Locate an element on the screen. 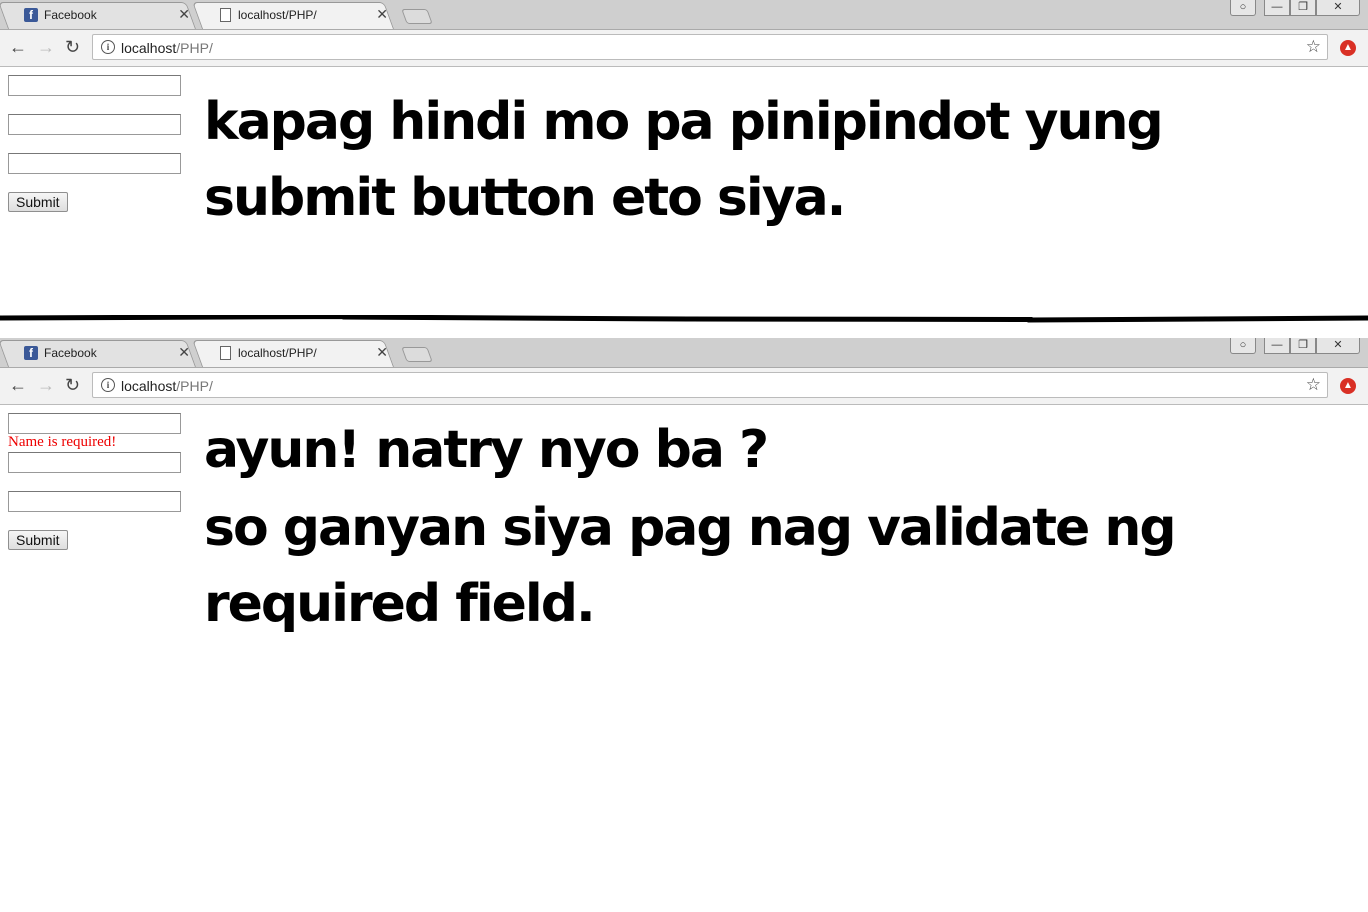  caption-line-2: so ganyan siya pag nag validate ng is located at coordinates (690, 528).